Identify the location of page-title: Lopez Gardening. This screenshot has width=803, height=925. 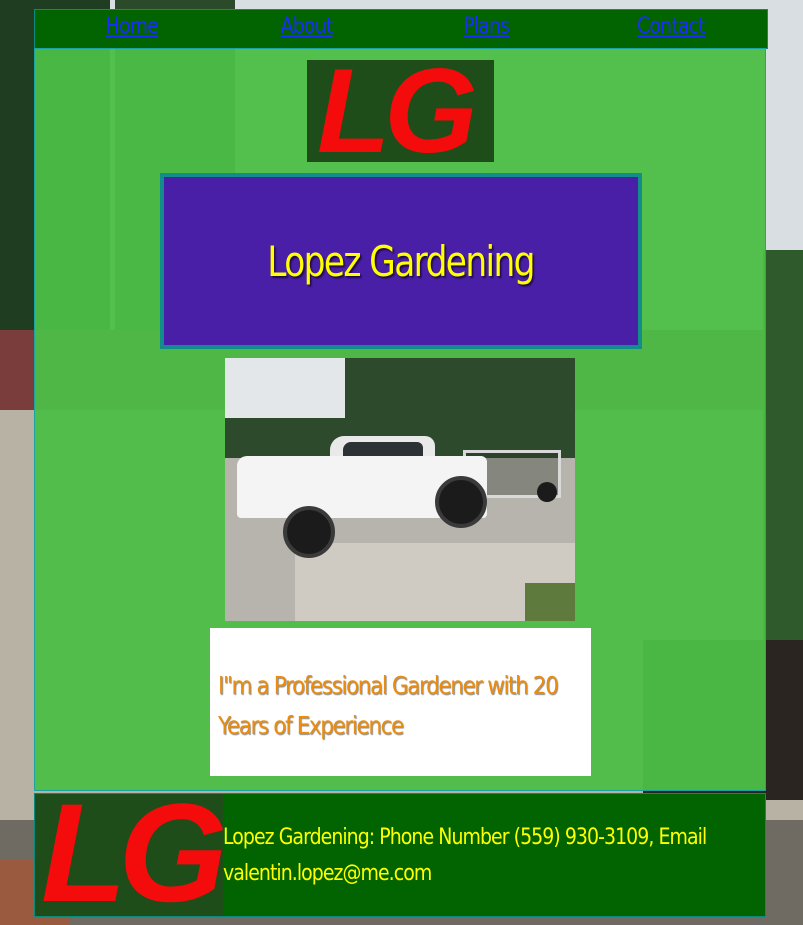
(401, 261).